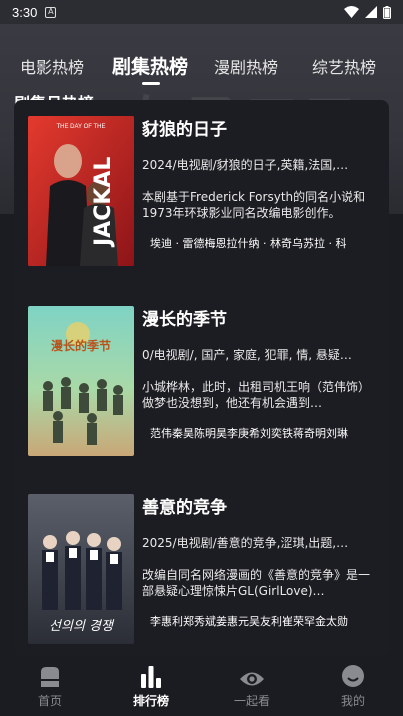 This screenshot has width=403, height=716. What do you see at coordinates (103, 202) in the screenshot?
I see `poster-title-text: JACKAL` at bounding box center [103, 202].